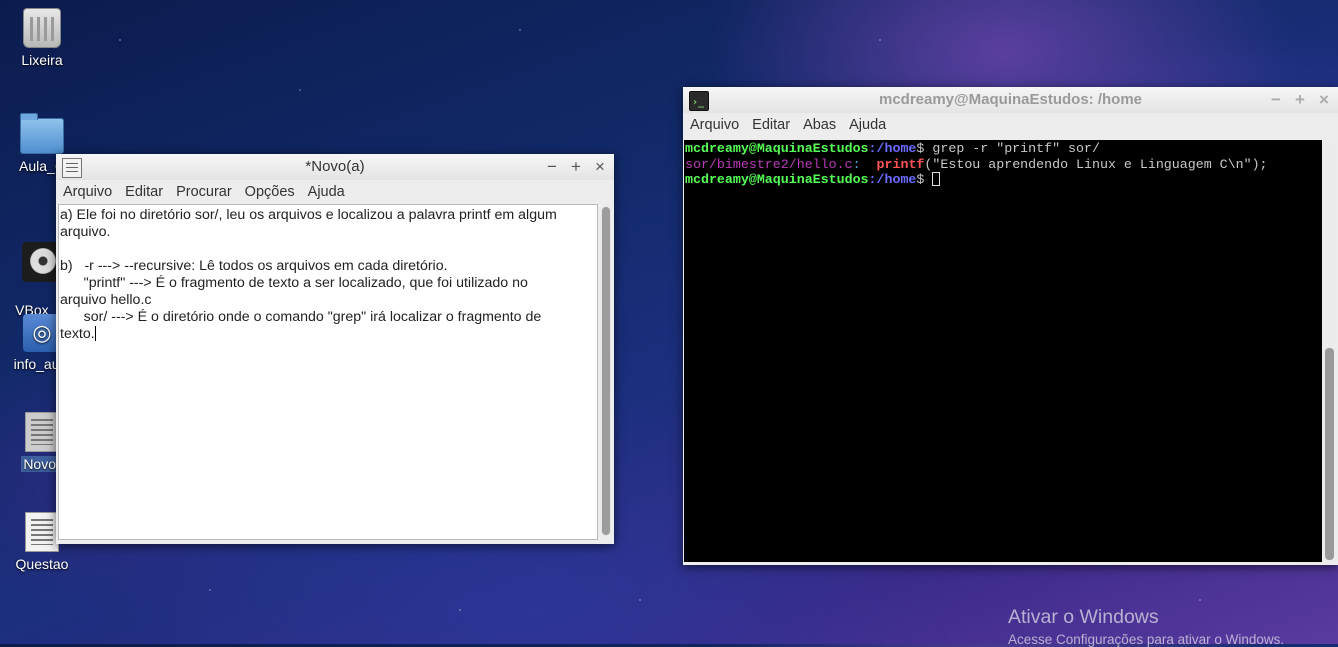  What do you see at coordinates (203, 191) in the screenshot?
I see `menu-procurar: Procurar` at bounding box center [203, 191].